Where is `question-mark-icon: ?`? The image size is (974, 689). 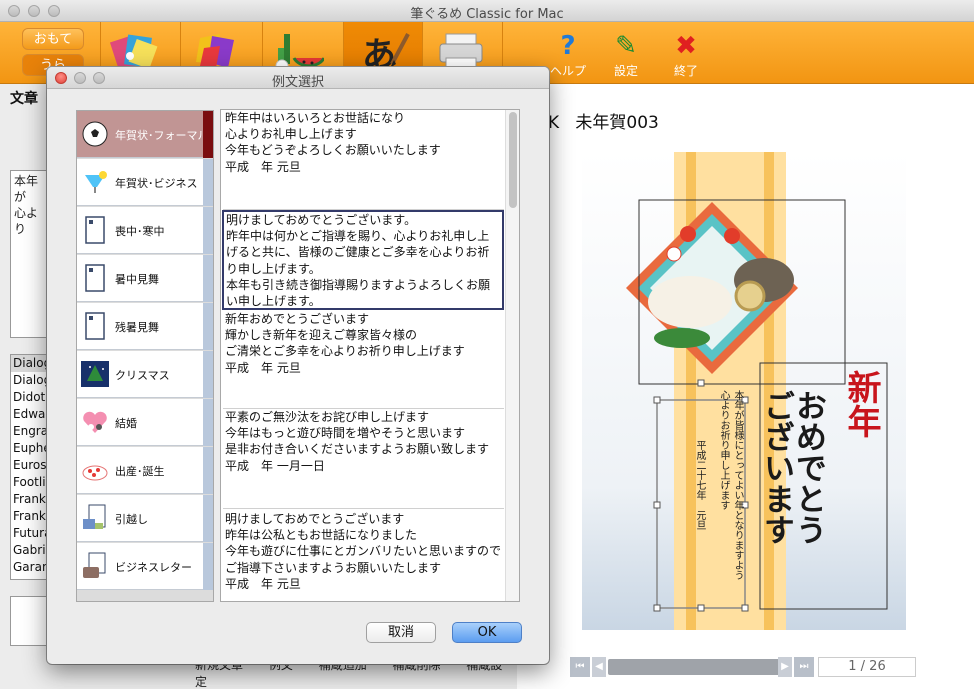
question-mark-icon: ? is located at coordinates (568, 46).